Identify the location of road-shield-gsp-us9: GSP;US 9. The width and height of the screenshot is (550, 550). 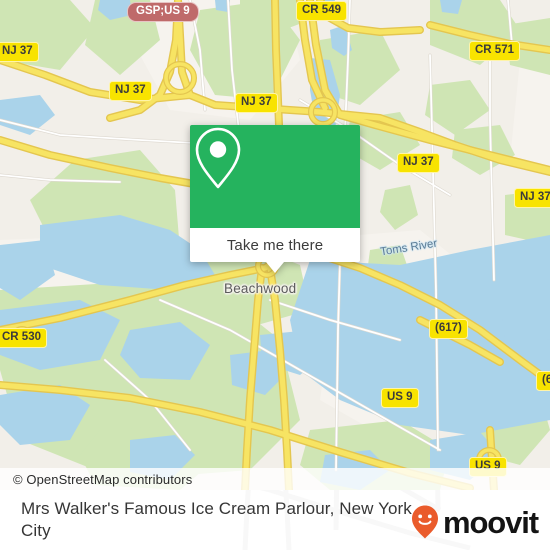
(163, 12).